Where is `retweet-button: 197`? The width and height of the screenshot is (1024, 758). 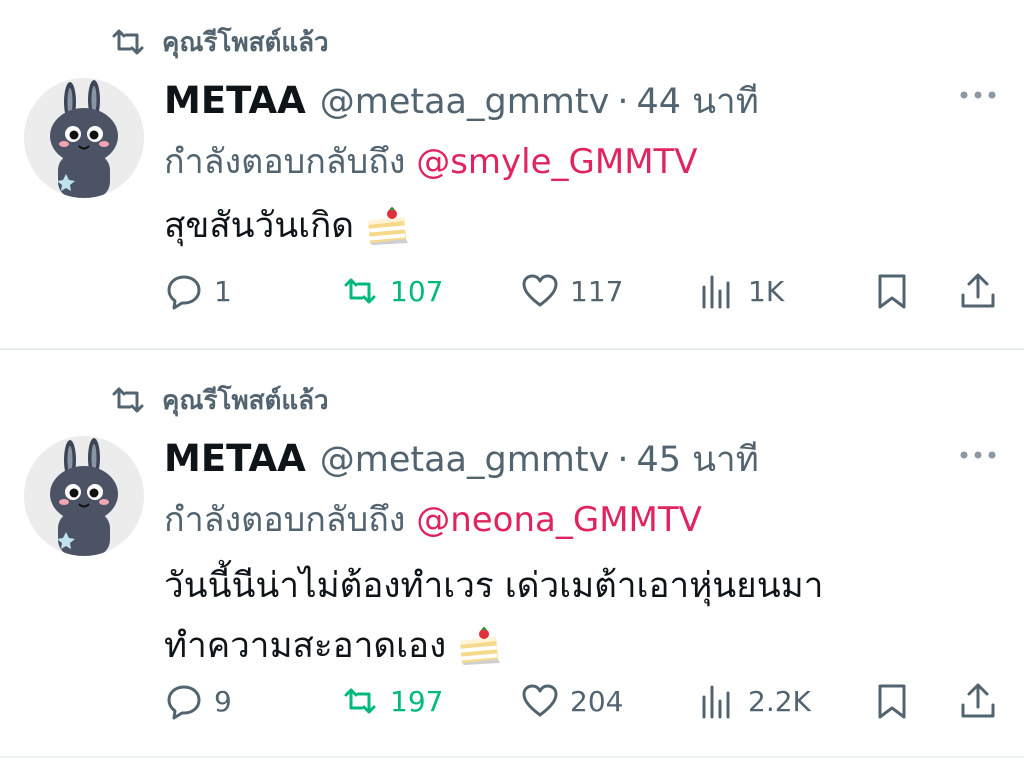 retweet-button: 197 is located at coordinates (391, 701).